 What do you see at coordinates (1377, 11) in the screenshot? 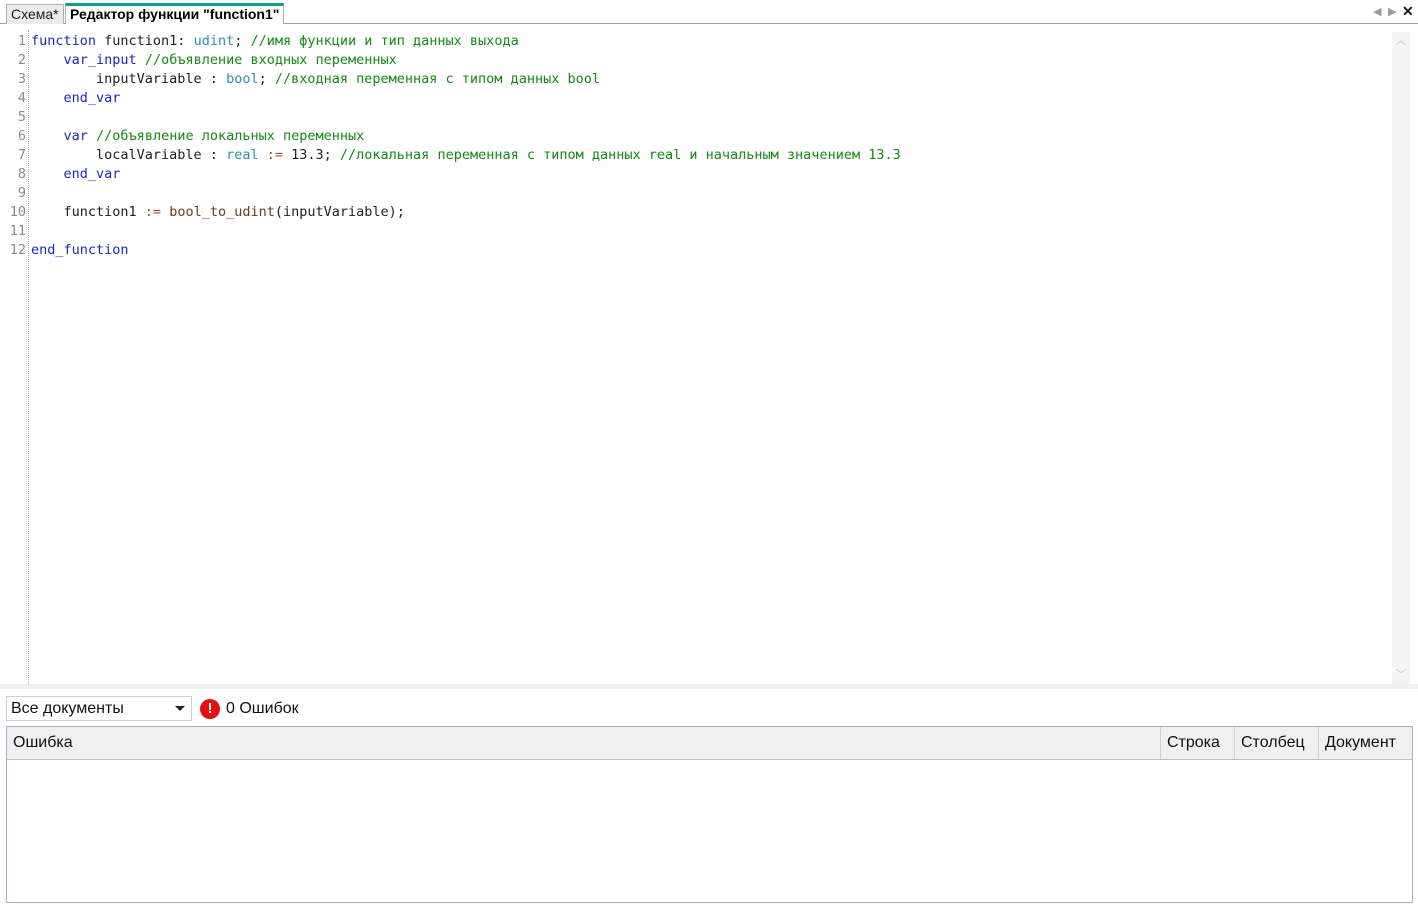
I see `scroll-tabs-left-icon: ◀` at bounding box center [1377, 11].